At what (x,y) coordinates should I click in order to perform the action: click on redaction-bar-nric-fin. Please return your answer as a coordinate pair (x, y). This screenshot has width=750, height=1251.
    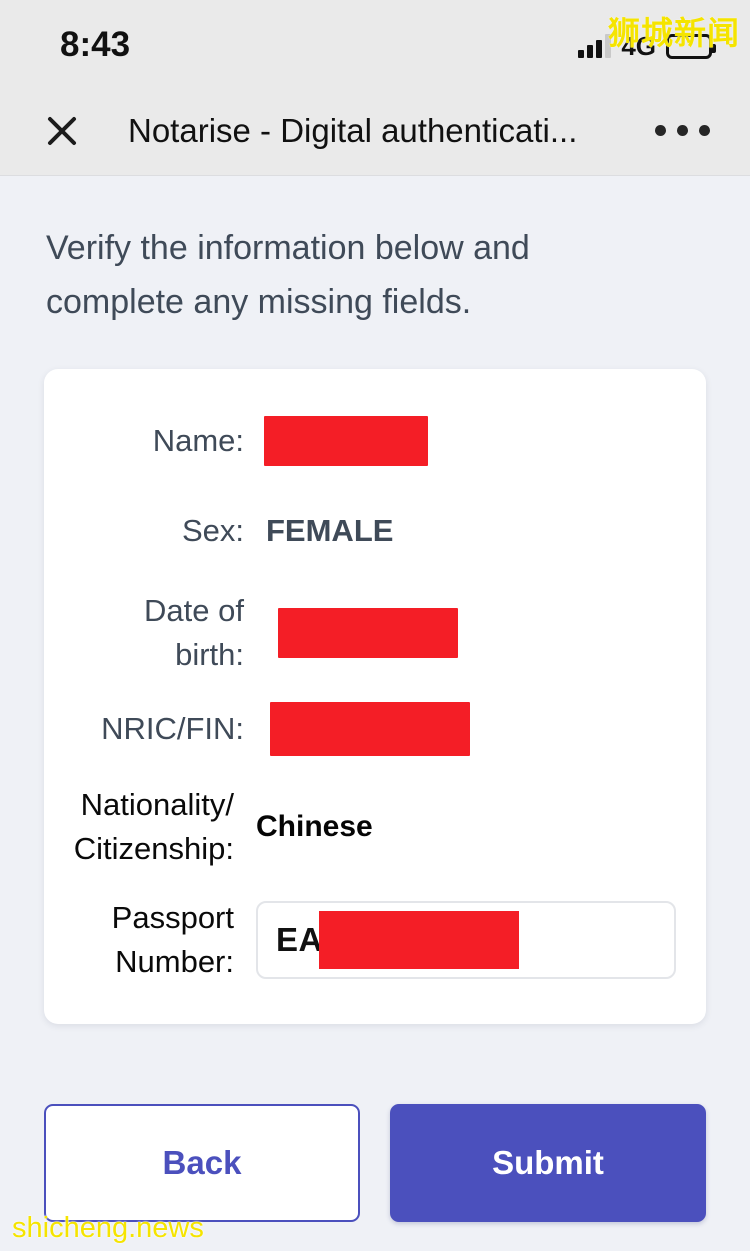
    Looking at the image, I should click on (370, 729).